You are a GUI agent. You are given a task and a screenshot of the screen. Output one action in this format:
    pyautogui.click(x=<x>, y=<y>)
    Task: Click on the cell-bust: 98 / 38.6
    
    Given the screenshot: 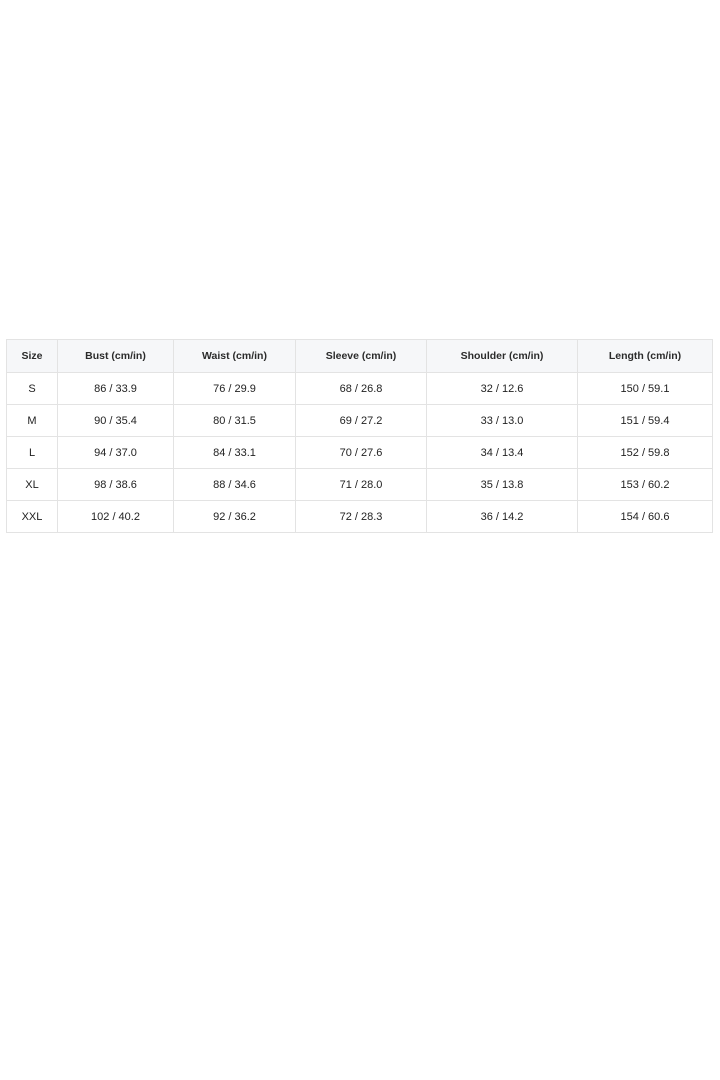 What is the action you would take?
    pyautogui.click(x=115, y=484)
    